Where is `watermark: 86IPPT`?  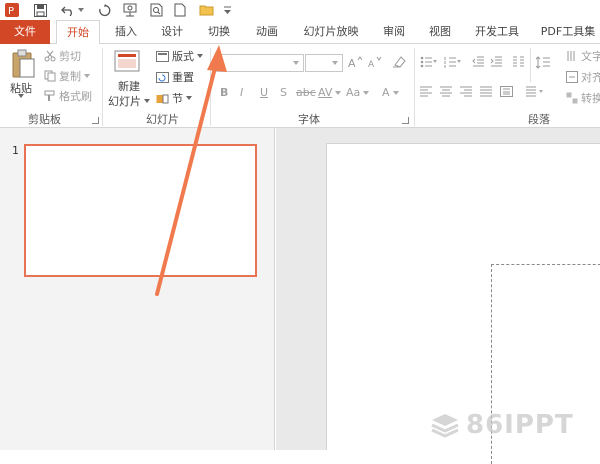 watermark: 86IPPT is located at coordinates (502, 425).